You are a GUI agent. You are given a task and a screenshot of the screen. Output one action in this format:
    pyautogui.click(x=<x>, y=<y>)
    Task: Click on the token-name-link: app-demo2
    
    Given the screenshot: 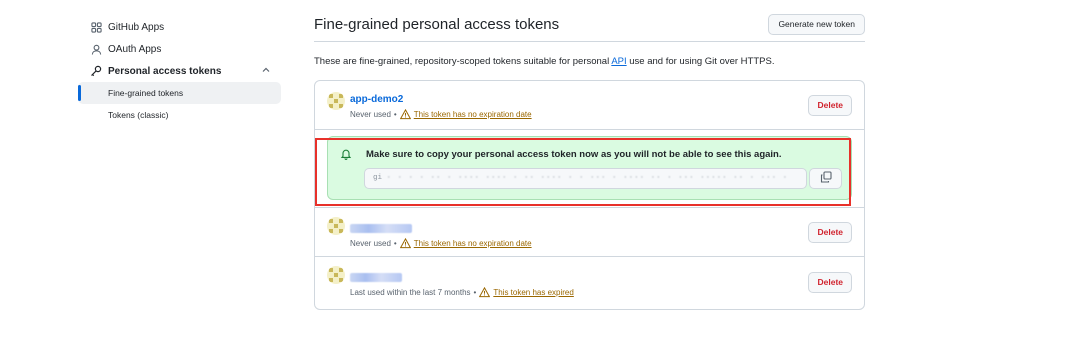 What is the action you would take?
    pyautogui.click(x=376, y=99)
    